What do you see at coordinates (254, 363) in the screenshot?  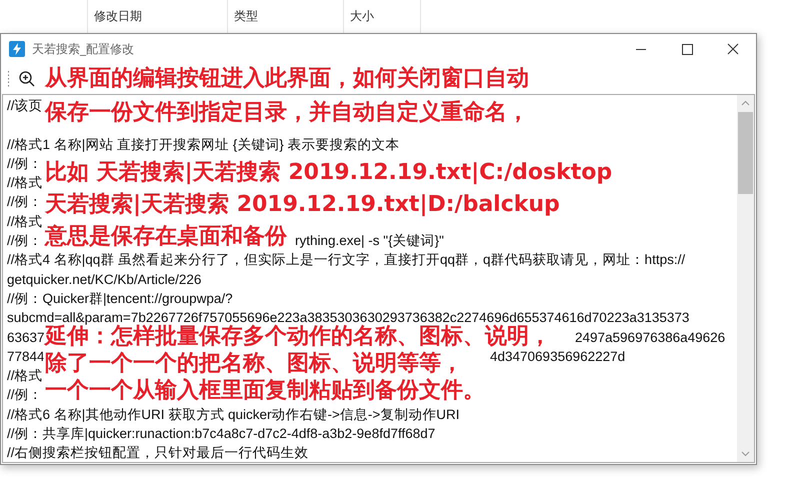 I see `annotation-text: 除了一个一个的把名称、图标、说明等等，` at bounding box center [254, 363].